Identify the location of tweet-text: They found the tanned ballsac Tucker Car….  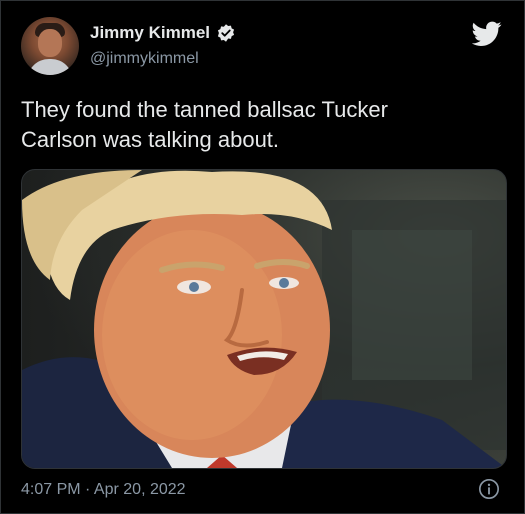
(204, 124).